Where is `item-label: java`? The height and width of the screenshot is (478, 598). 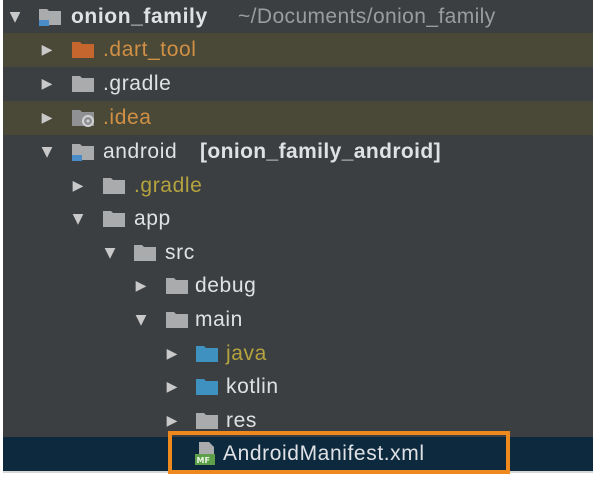 item-label: java is located at coordinates (246, 353).